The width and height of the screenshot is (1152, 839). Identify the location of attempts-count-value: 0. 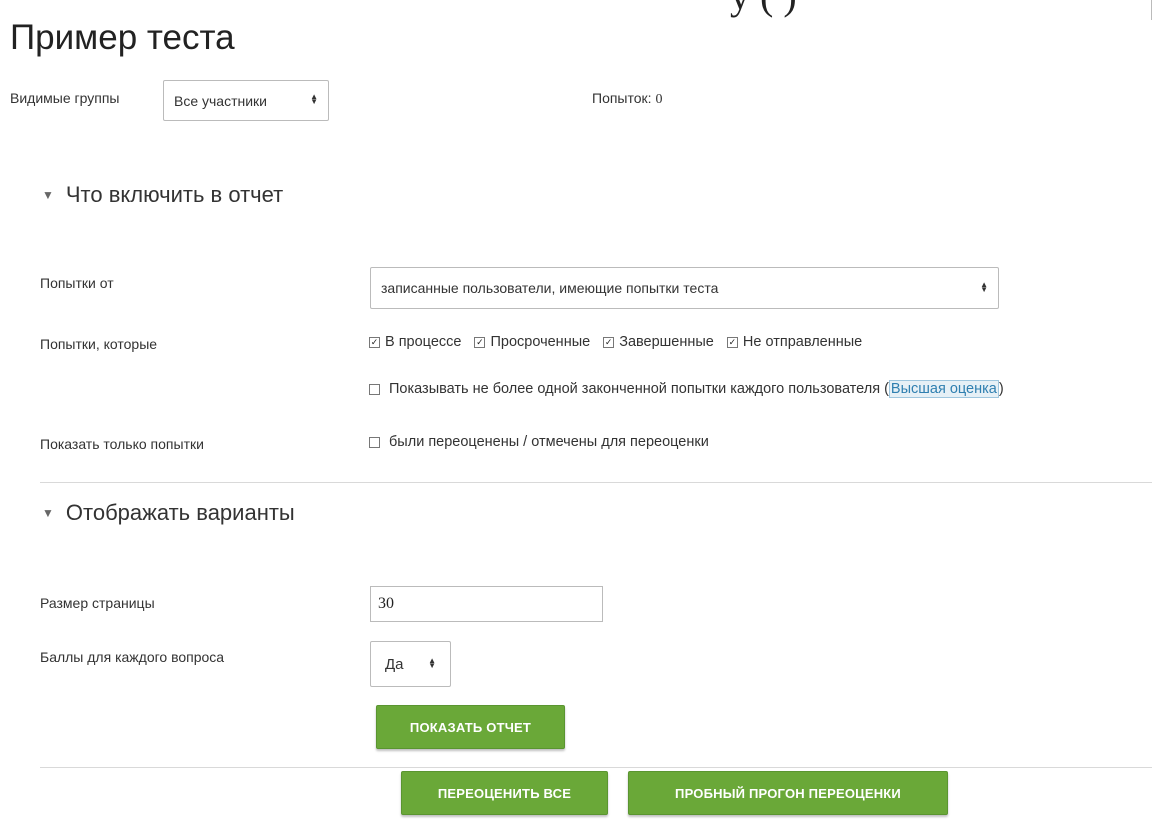
(659, 99).